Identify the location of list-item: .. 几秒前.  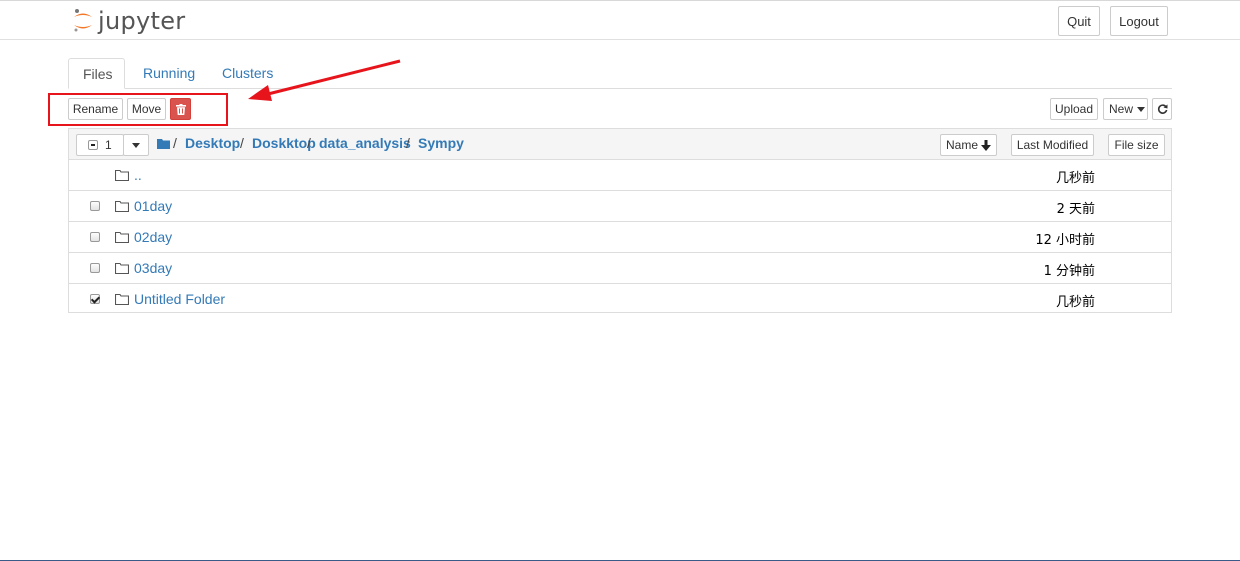
(620, 175).